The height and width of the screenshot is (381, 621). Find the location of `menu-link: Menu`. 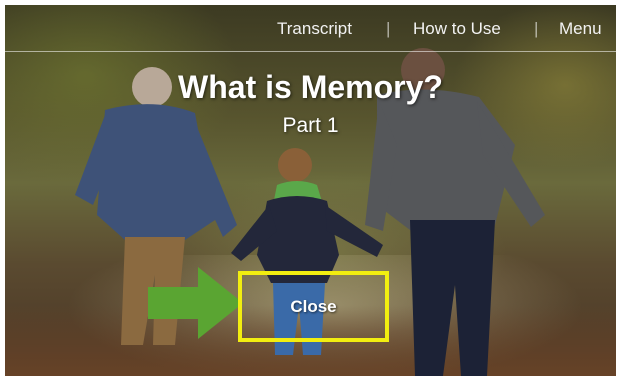

menu-link: Menu is located at coordinates (580, 29).